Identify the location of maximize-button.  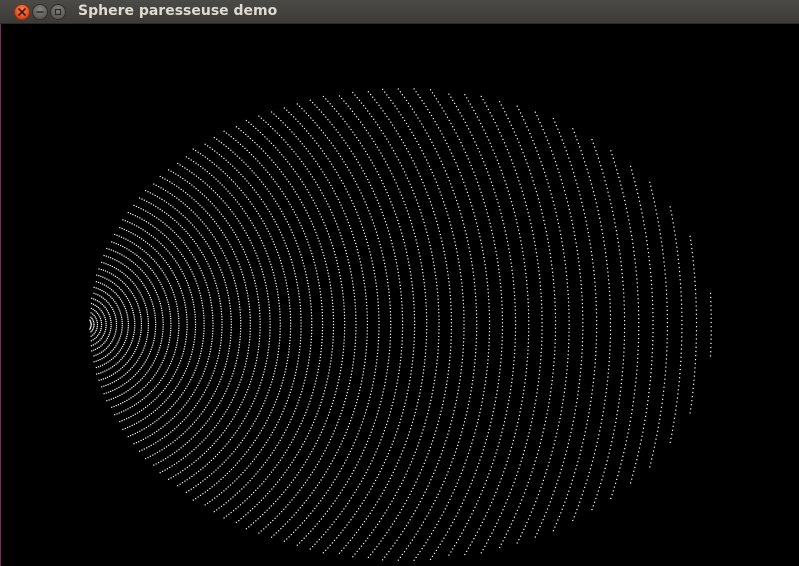
(58, 12).